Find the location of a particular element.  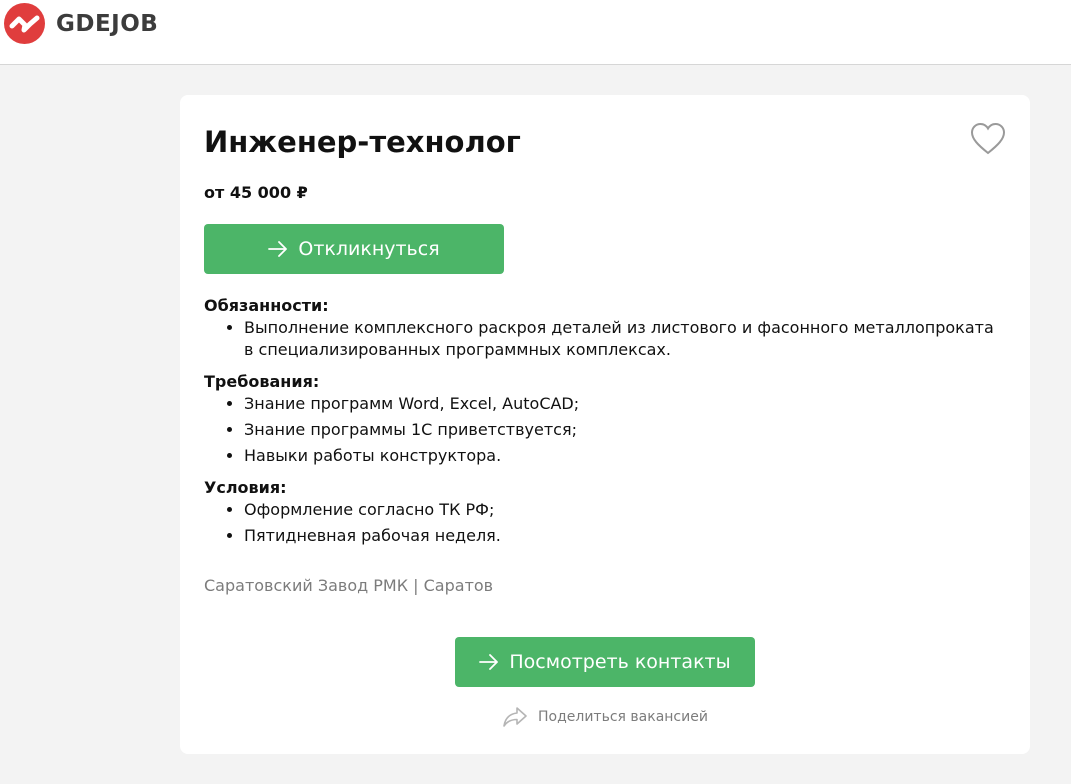

view-contacts-label: Посмотреть контакты is located at coordinates (620, 662).